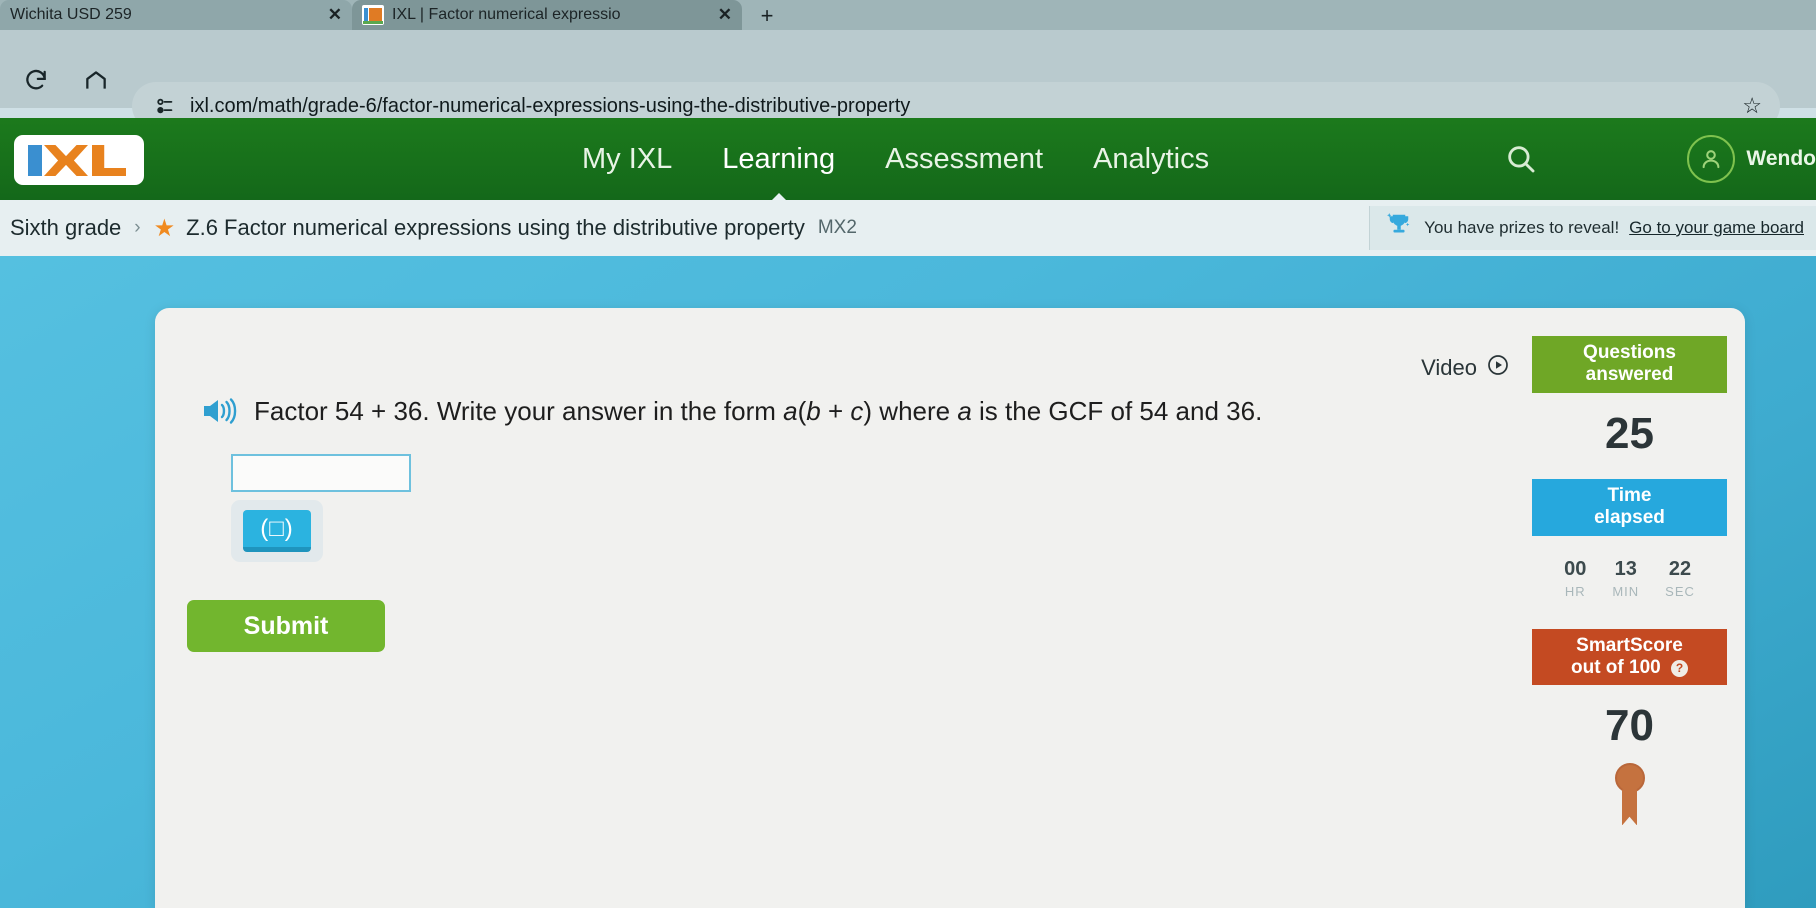  Describe the element at coordinates (1781, 158) in the screenshot. I see `user-name-label: Wendo` at that location.